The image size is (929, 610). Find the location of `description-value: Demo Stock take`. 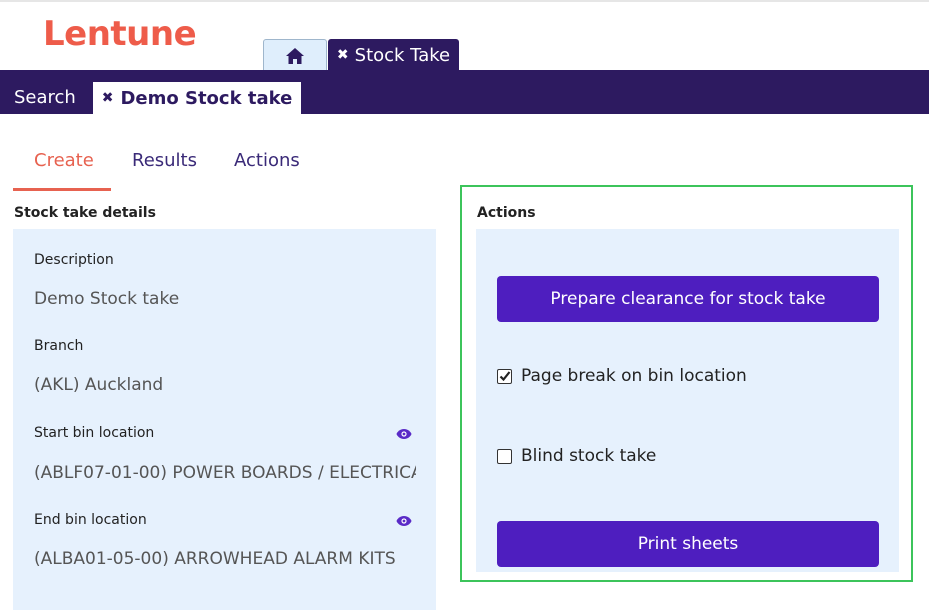

description-value: Demo Stock take is located at coordinates (225, 299).